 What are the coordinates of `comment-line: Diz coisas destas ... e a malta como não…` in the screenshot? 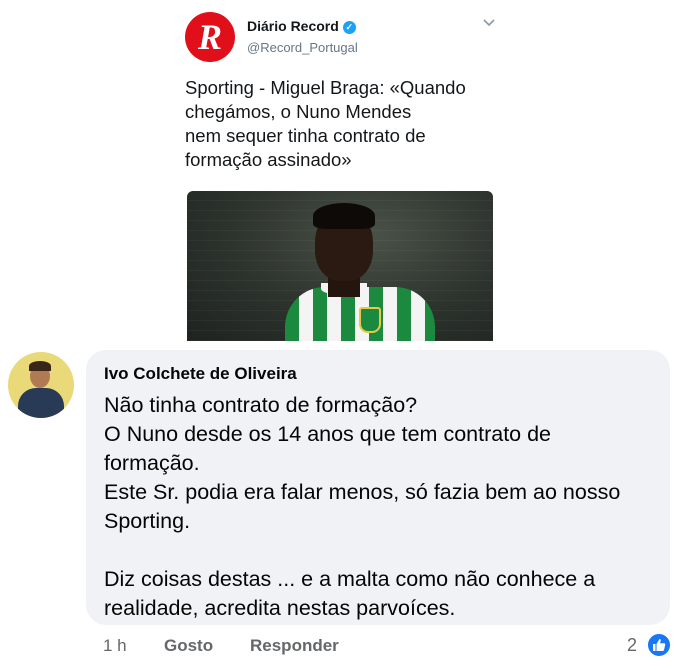 It's located at (350, 579).